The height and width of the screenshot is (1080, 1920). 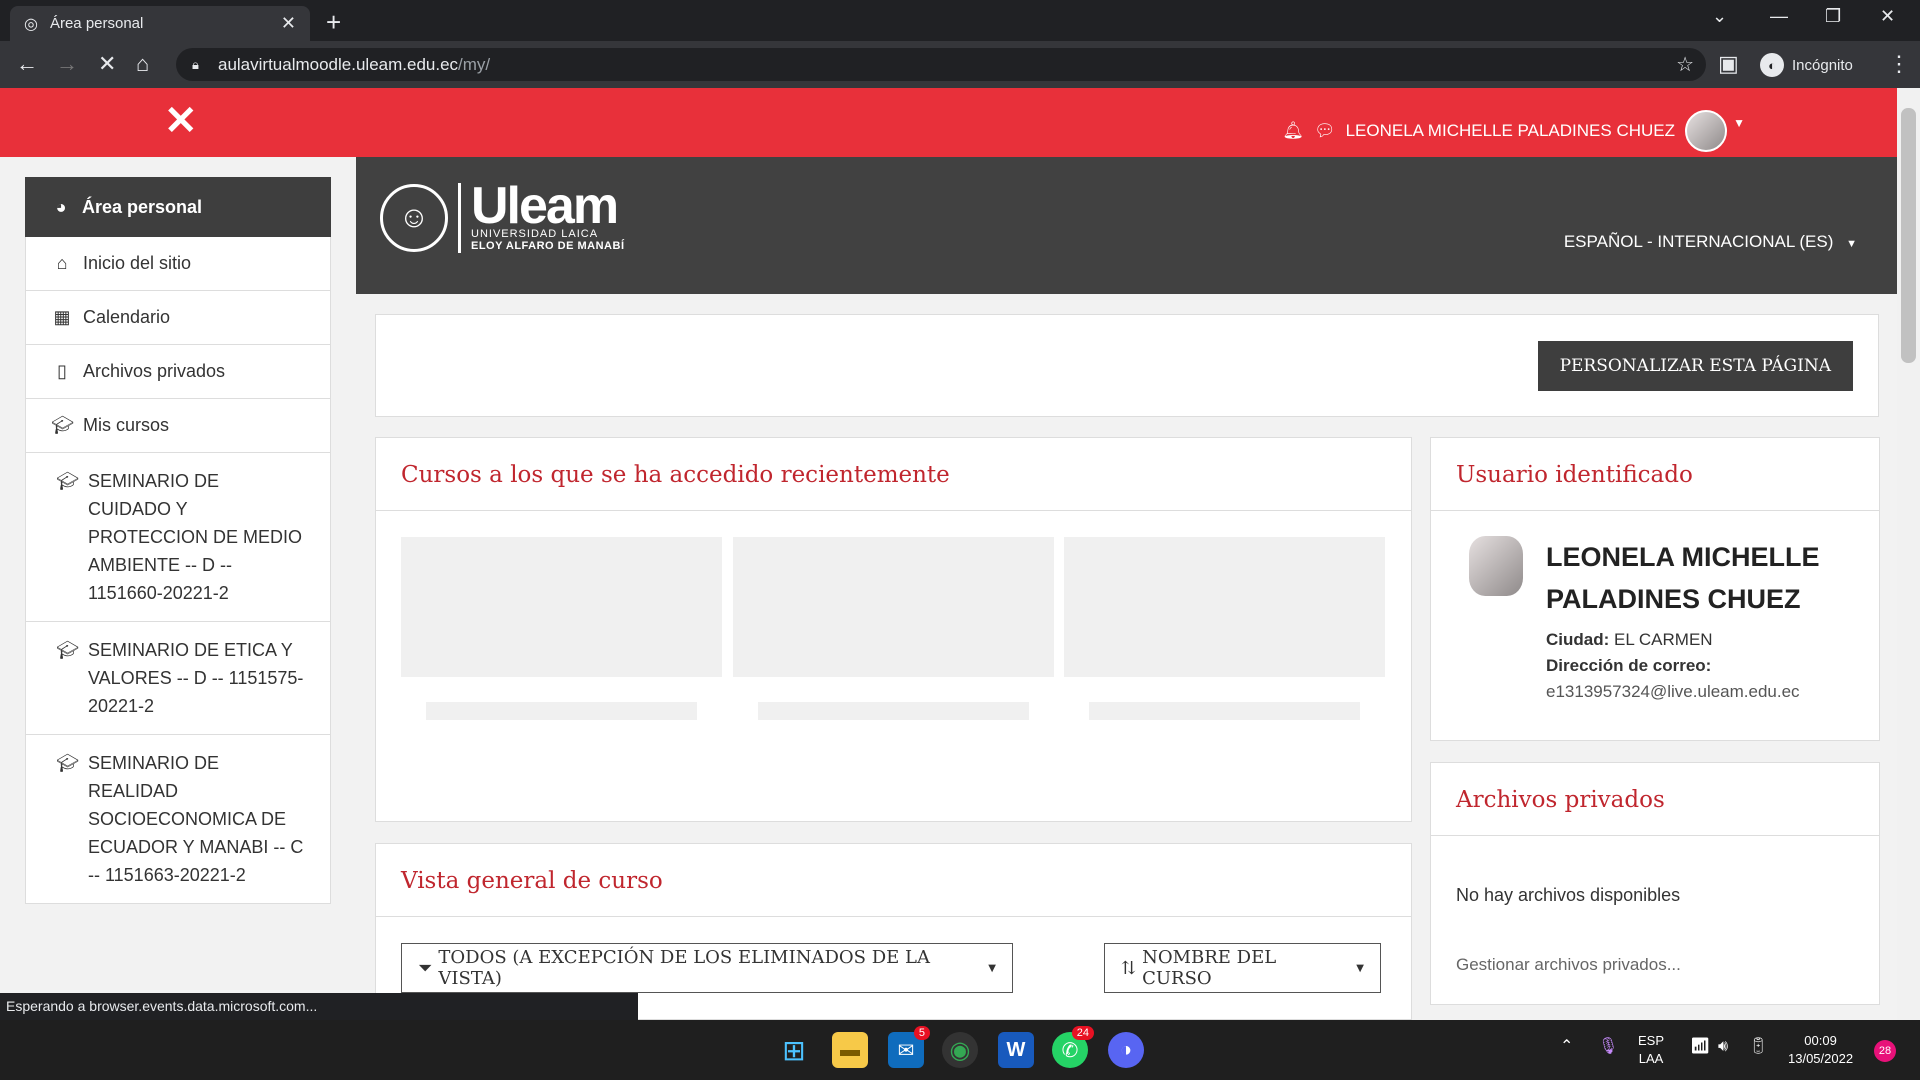 I want to click on windows-start-icon: ⊞, so click(x=794, y=1050).